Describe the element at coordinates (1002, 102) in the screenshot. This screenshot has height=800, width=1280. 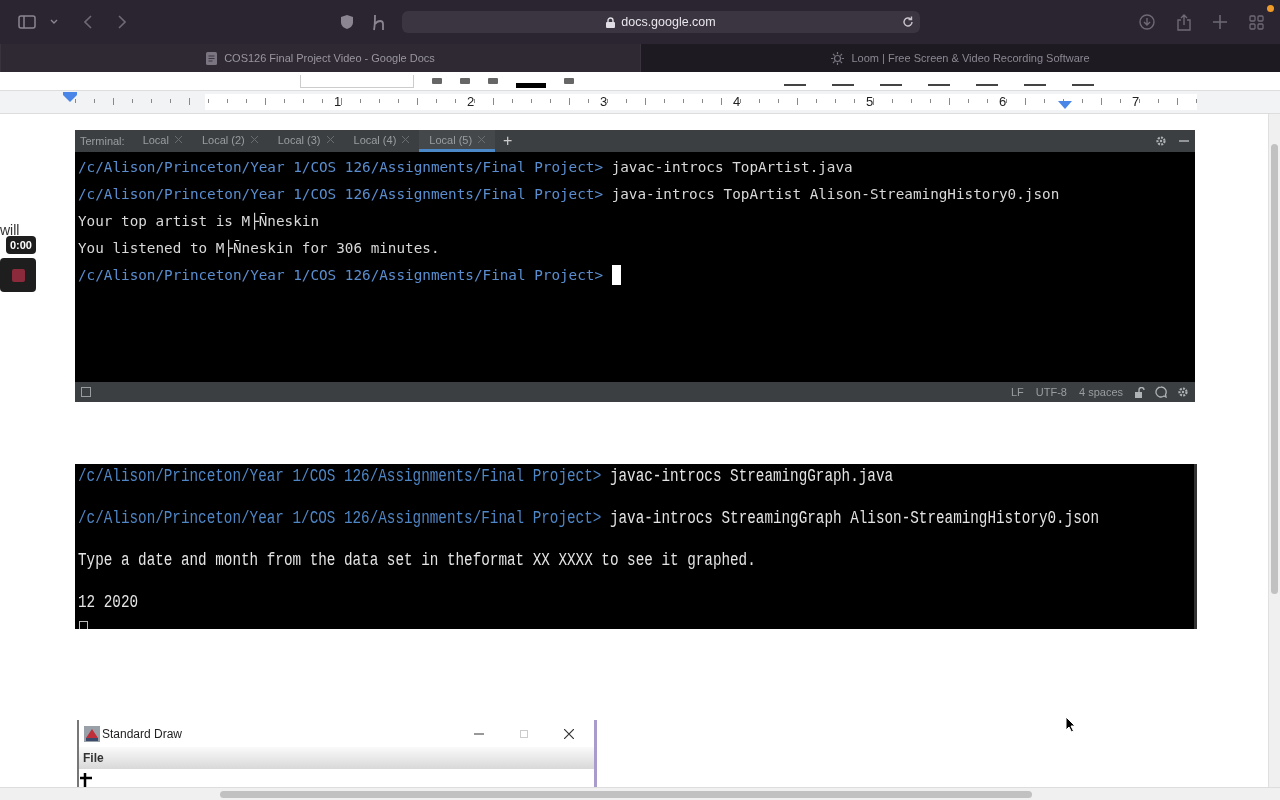
I see `ruler-number: 6` at that location.